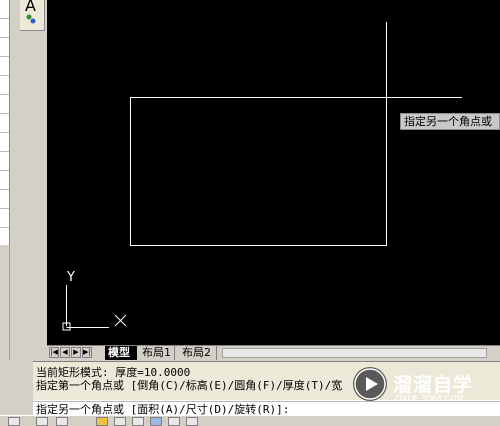 The width and height of the screenshot is (500, 426). What do you see at coordinates (30, 7) in the screenshot?
I see `text-tool-letter: A` at bounding box center [30, 7].